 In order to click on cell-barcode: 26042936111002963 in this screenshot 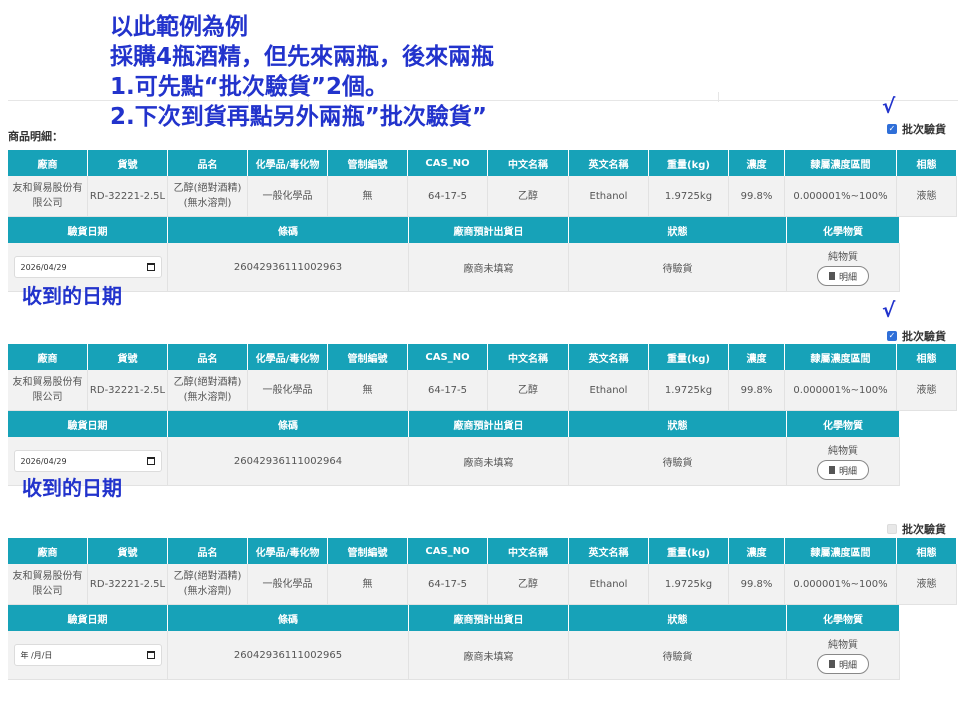, I will do `click(288, 267)`.